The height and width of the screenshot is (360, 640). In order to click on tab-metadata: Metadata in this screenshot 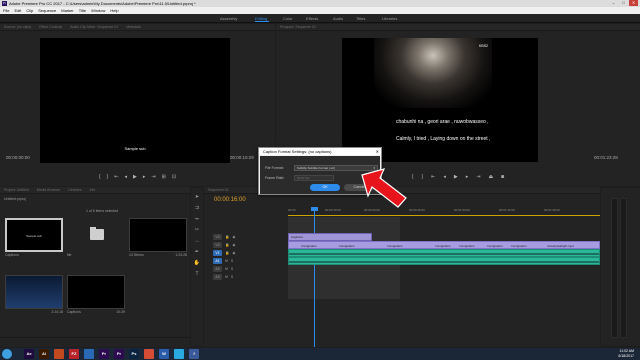, I will do `click(133, 27)`.